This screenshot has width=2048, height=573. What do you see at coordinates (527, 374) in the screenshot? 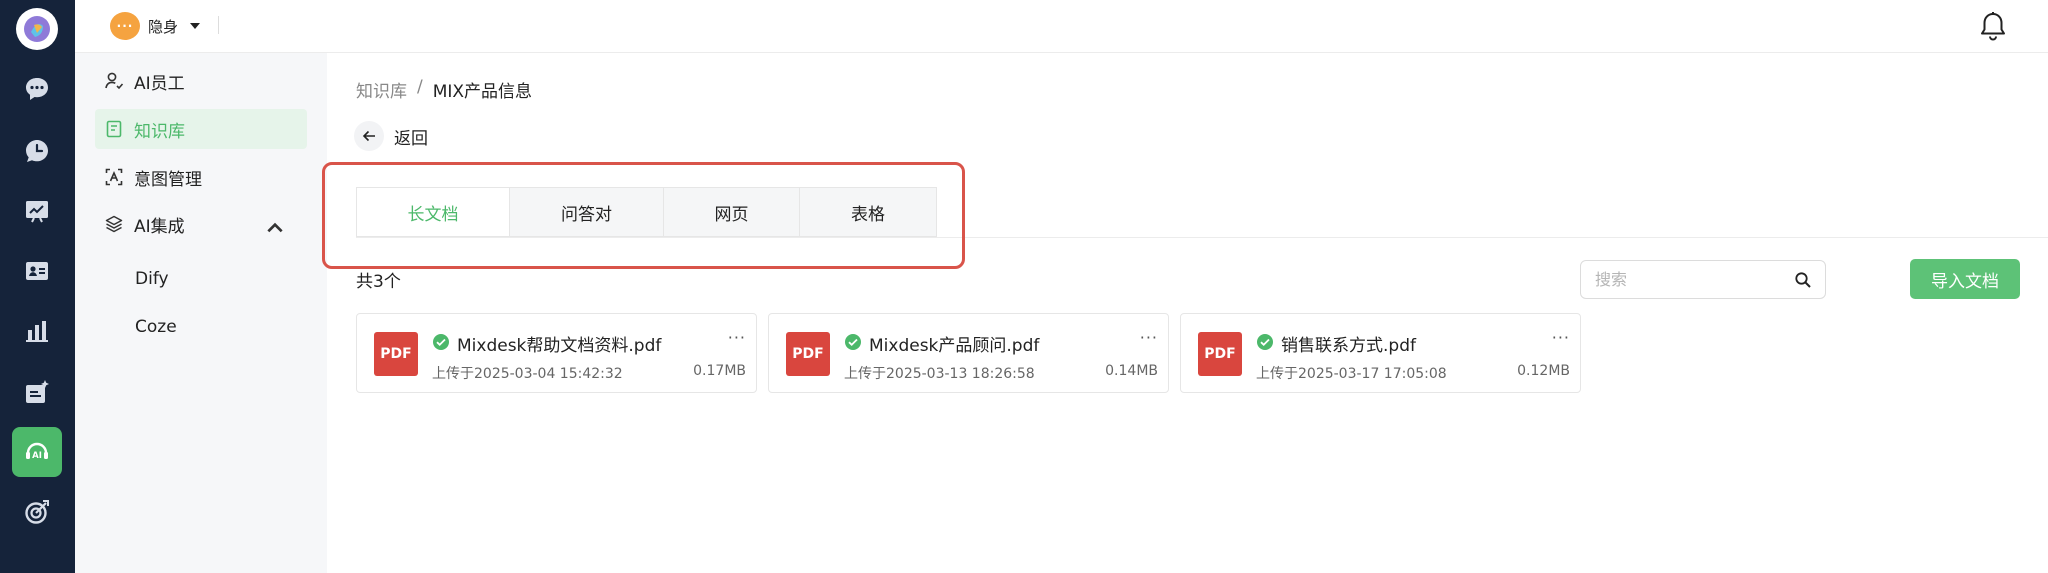
I see `file-upload-time: 上传于2025-03-04 15:42:32` at bounding box center [527, 374].